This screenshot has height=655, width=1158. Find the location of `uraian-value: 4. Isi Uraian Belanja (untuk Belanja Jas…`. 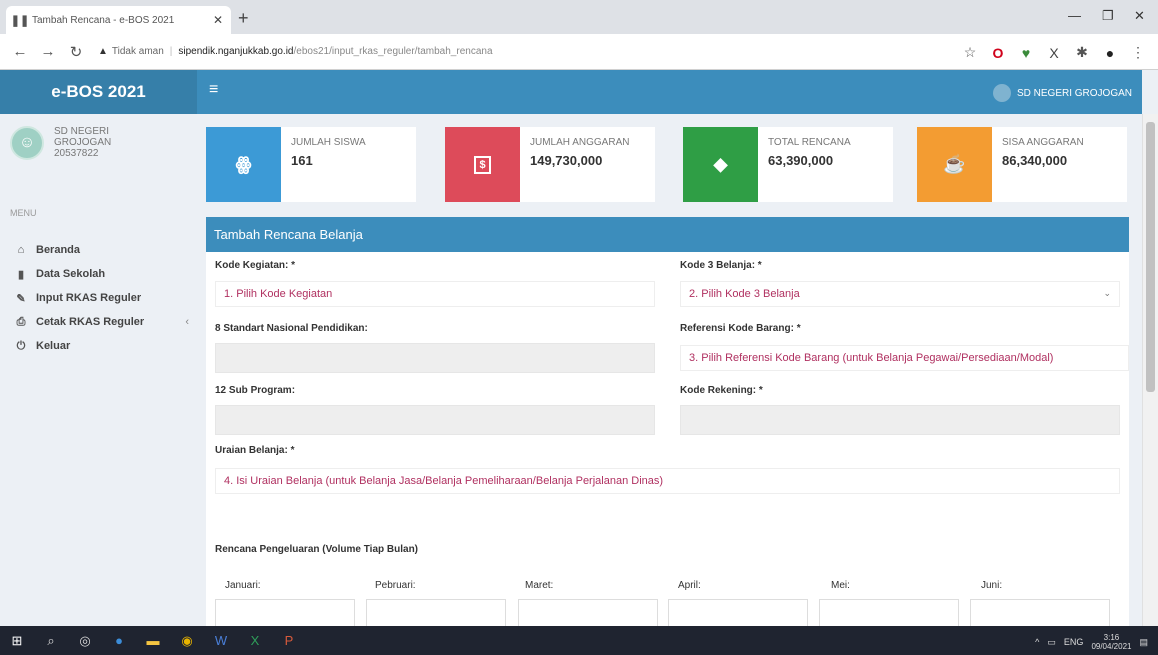

uraian-value: 4. Isi Uraian Belanja (untuk Belanja Jas… is located at coordinates (444, 481).